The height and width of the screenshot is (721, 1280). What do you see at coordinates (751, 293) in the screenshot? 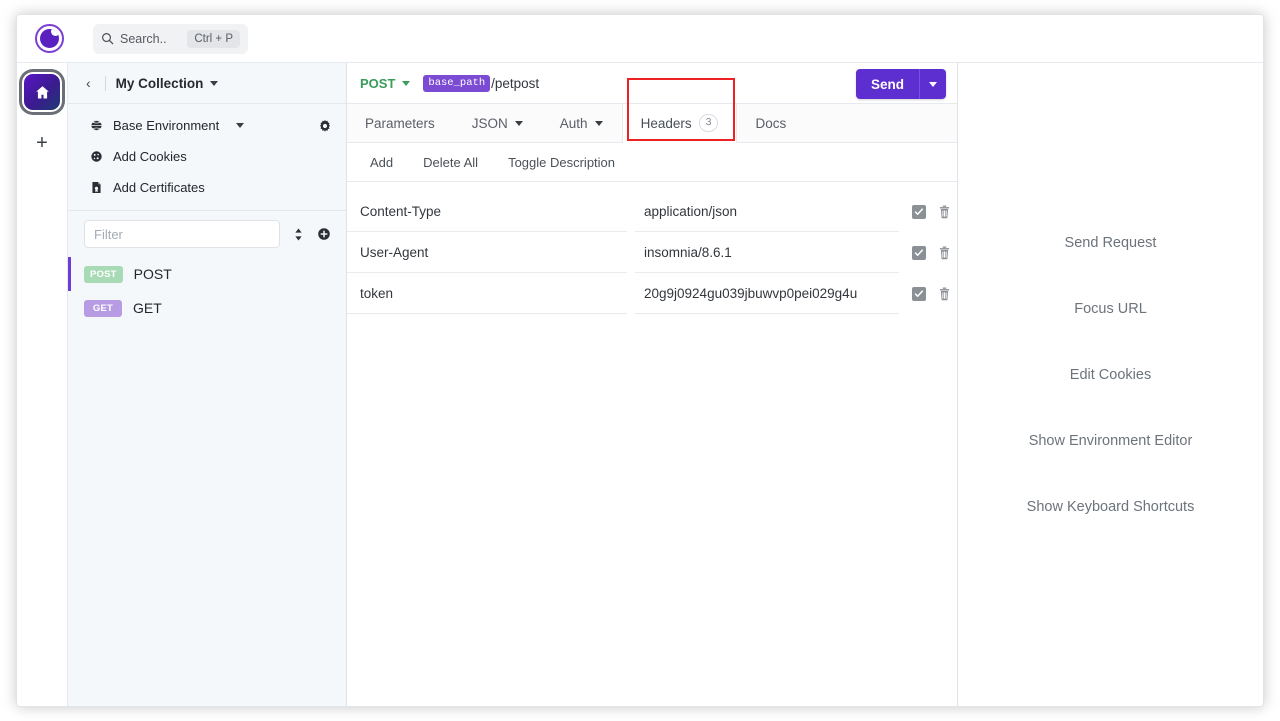
I see `header-value-text: 20g9j0924gu039jbuwvp0pei029g4u` at bounding box center [751, 293].